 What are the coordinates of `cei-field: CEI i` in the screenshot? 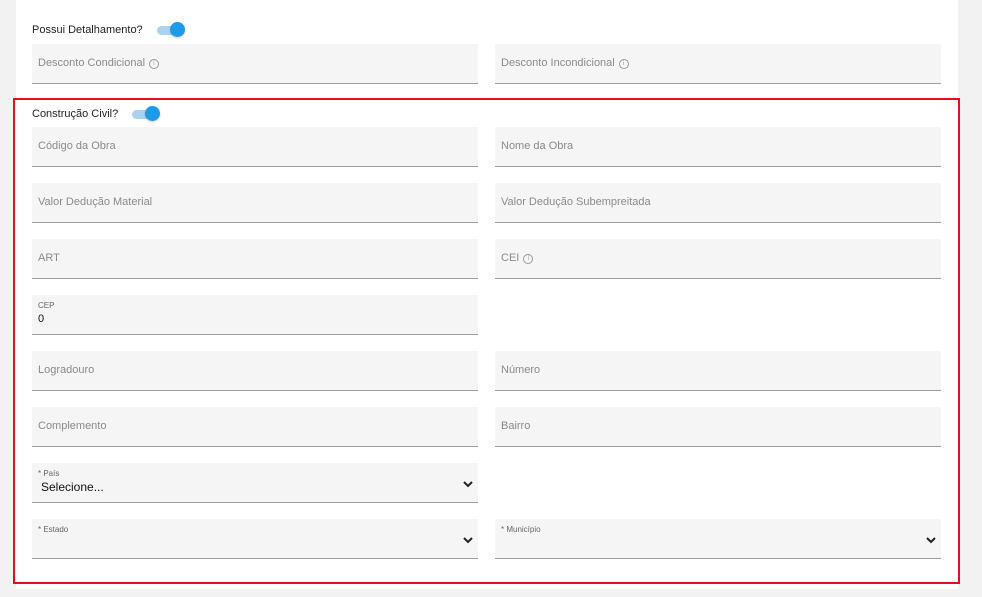 It's located at (718, 259).